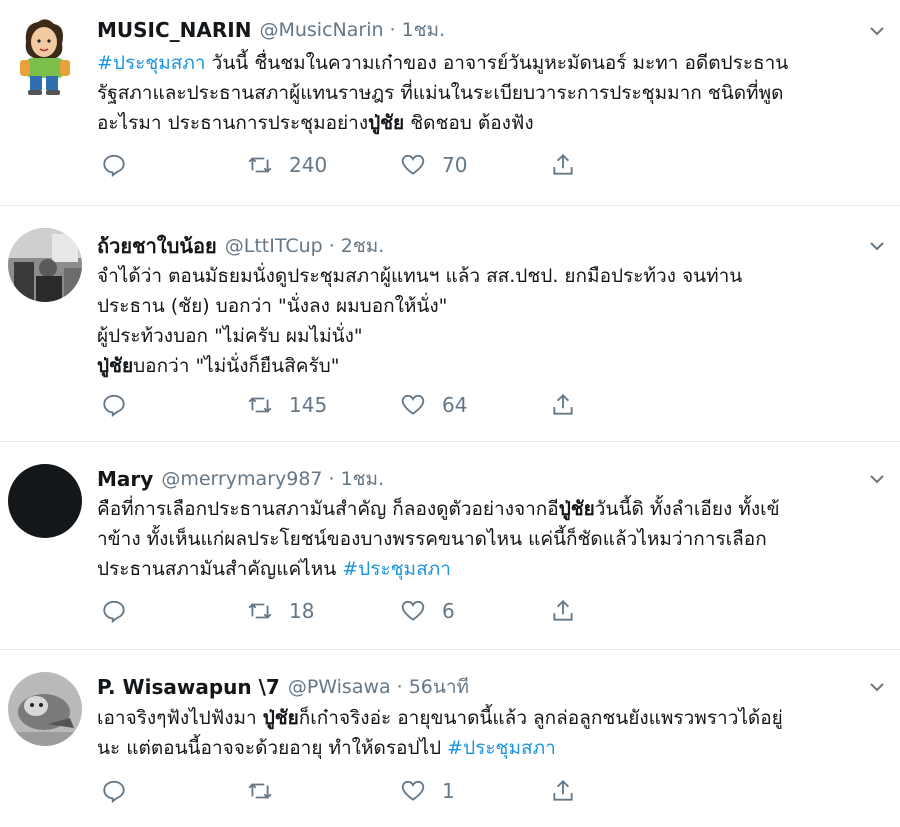 Image resolution: width=900 pixels, height=827 pixels. What do you see at coordinates (433, 405) in the screenshot?
I see `like-button: 64` at bounding box center [433, 405].